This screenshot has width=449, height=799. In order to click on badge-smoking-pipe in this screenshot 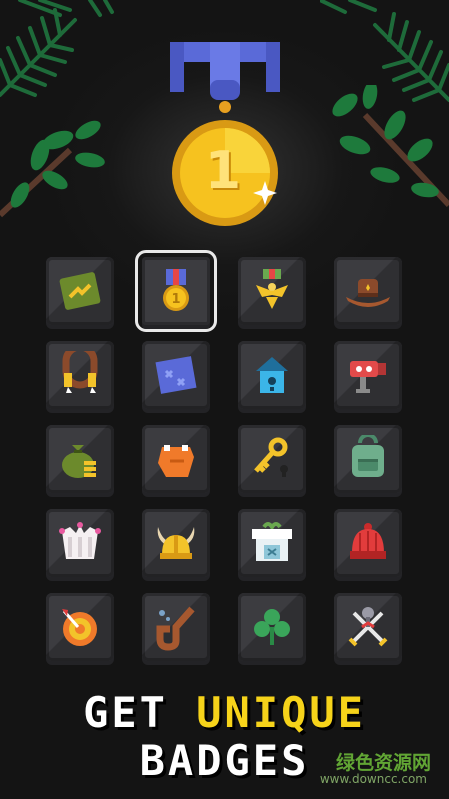, I will do `click(176, 627)`.